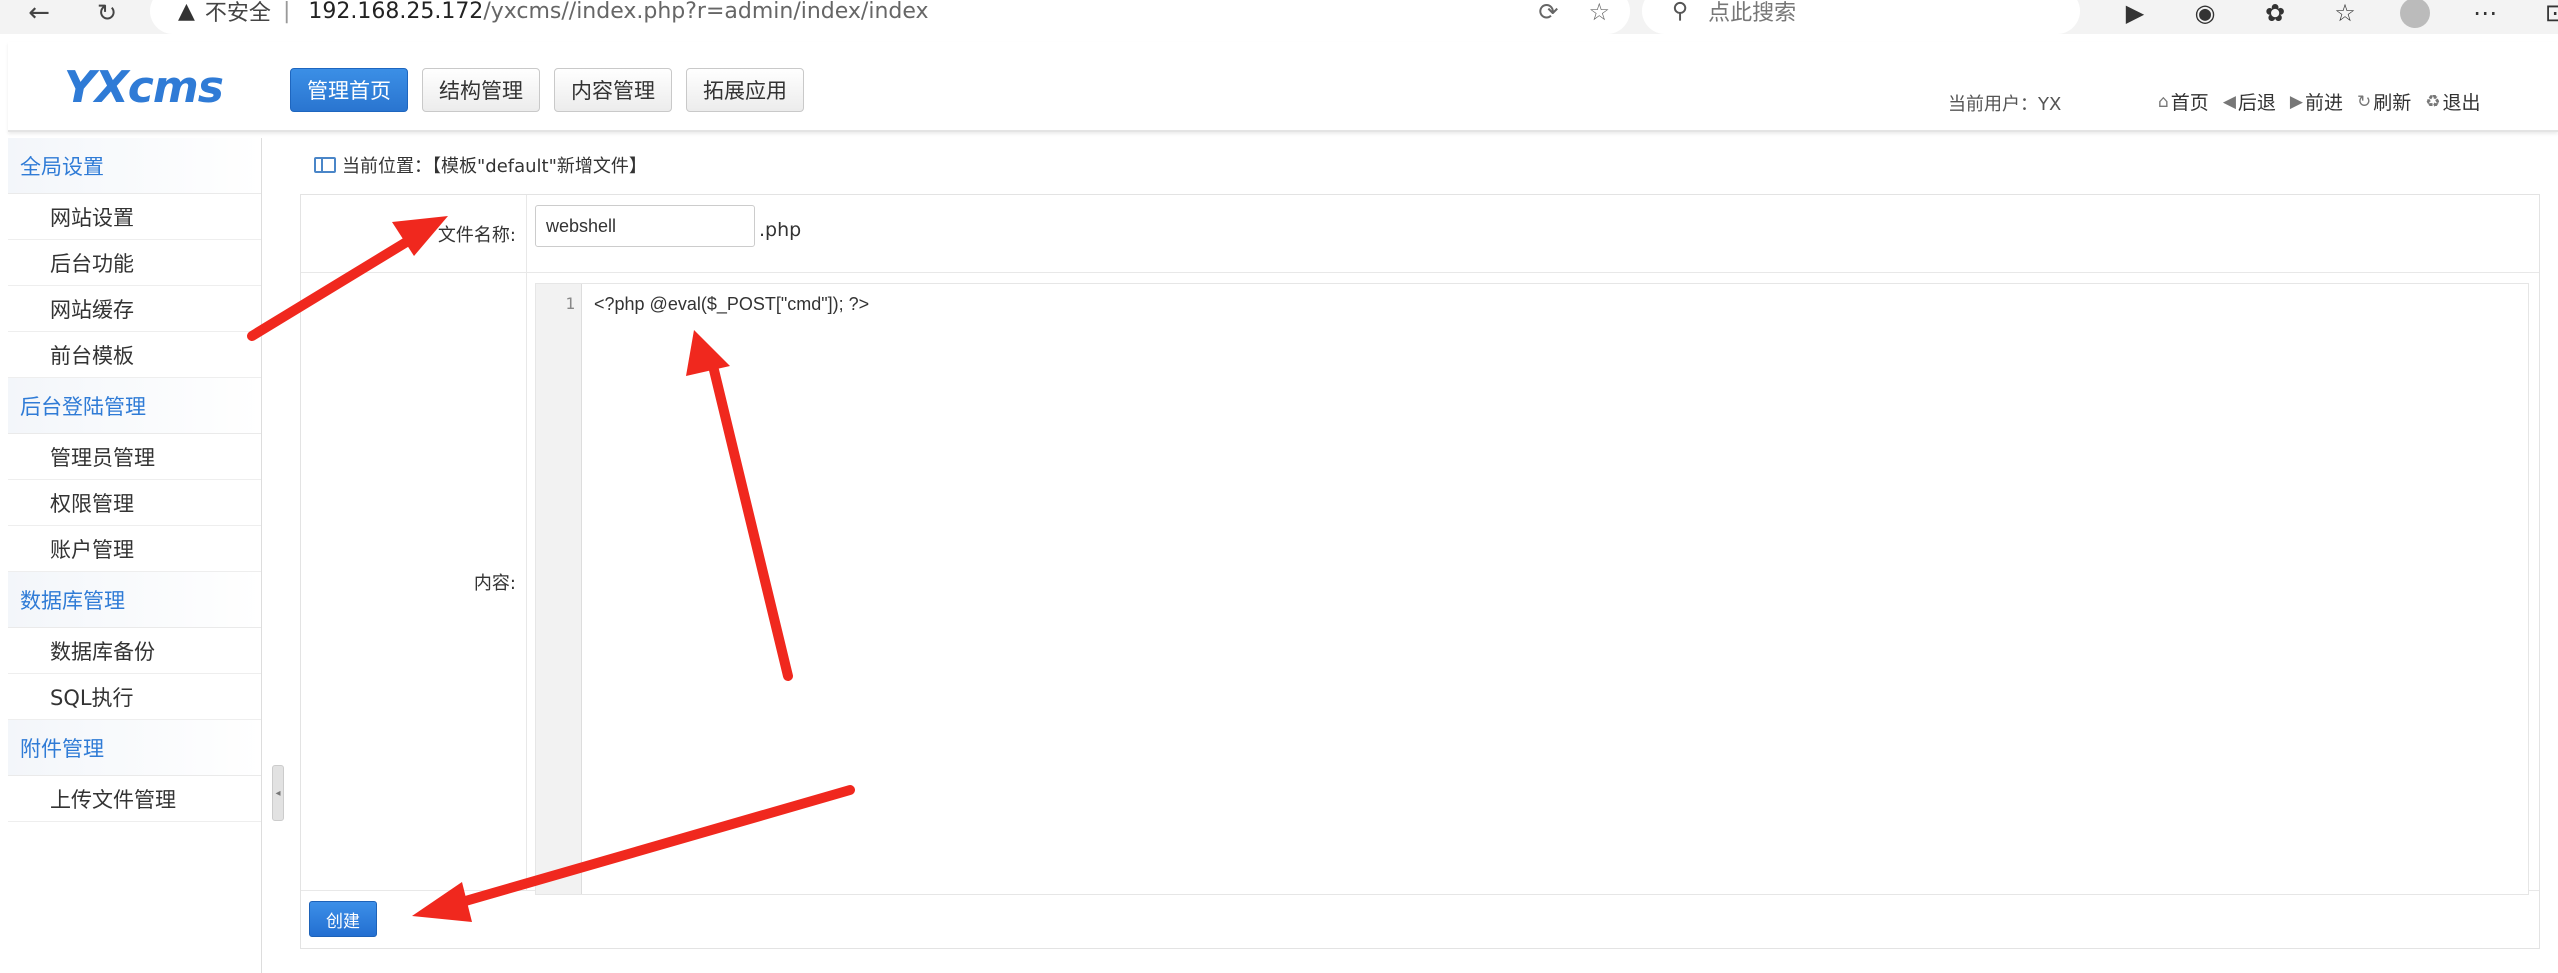 Image resolution: width=2558 pixels, height=973 pixels. I want to click on sidebar-item-db-backup: 数据库备份, so click(134, 651).